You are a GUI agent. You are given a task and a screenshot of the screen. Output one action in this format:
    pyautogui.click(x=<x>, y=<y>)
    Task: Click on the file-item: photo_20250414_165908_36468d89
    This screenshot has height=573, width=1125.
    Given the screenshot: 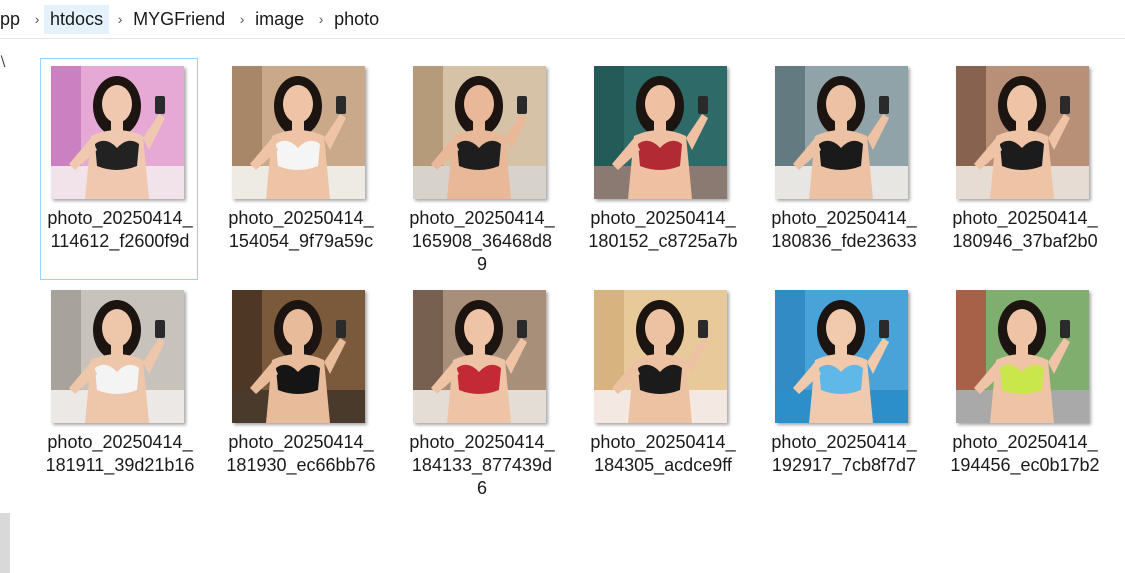 What is the action you would take?
    pyautogui.click(x=481, y=169)
    